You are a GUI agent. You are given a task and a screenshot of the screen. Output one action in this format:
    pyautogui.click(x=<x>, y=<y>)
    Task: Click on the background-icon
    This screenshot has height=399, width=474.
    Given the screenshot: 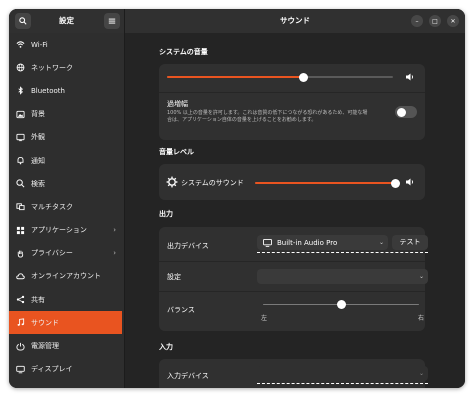 What is the action you would take?
    pyautogui.click(x=20, y=114)
    